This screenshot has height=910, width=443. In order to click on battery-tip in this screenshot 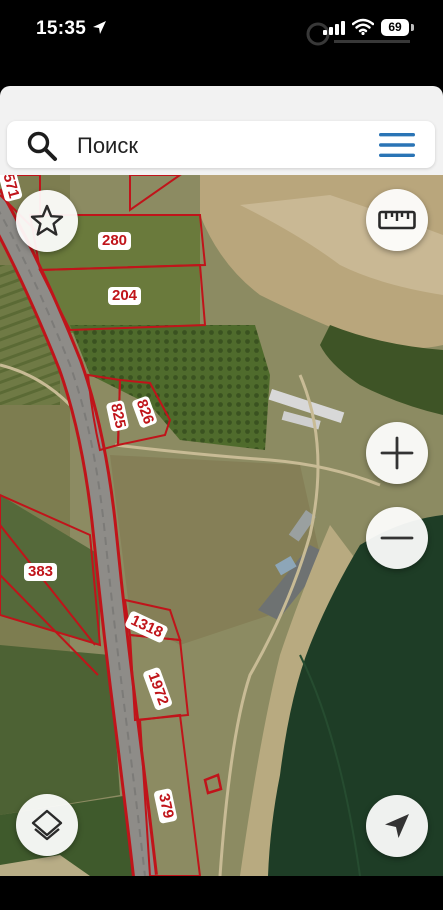, I will do `click(412, 27)`.